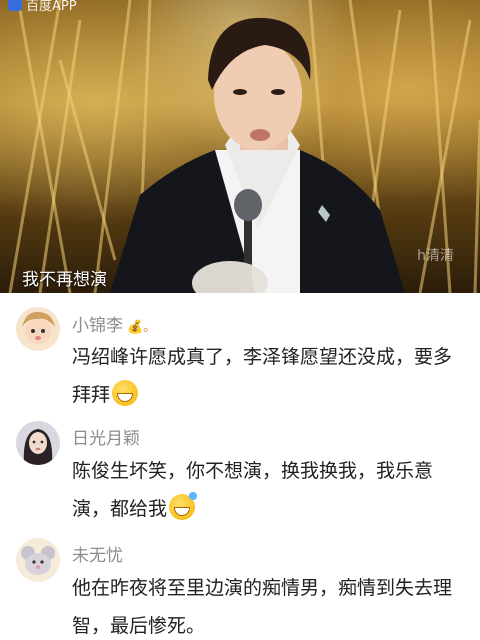 The image size is (480, 640). I want to click on comment-text: 他在昨夜将至里边演的痴情男，痴情到失去理智，最后惨死。, so click(270, 604).